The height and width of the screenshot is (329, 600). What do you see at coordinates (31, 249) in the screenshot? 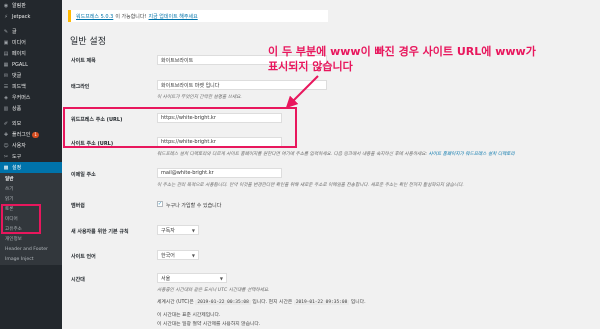
I see `submenu-item: Header and Footer` at bounding box center [31, 249].